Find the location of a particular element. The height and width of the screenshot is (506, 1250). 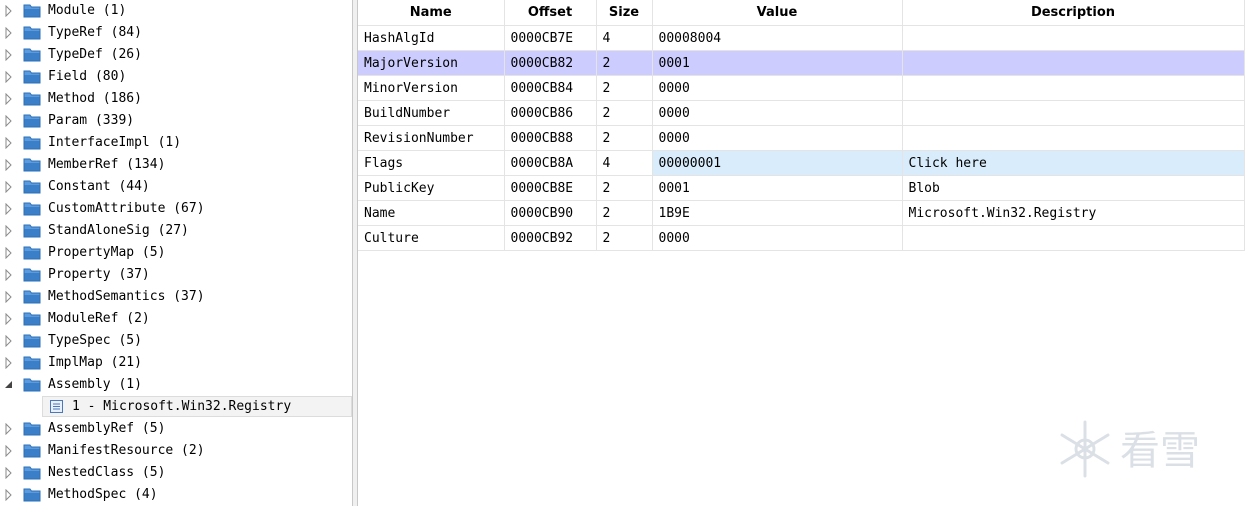

table-row: MajorVersion 0000CB82 2 0001 is located at coordinates (801, 63).